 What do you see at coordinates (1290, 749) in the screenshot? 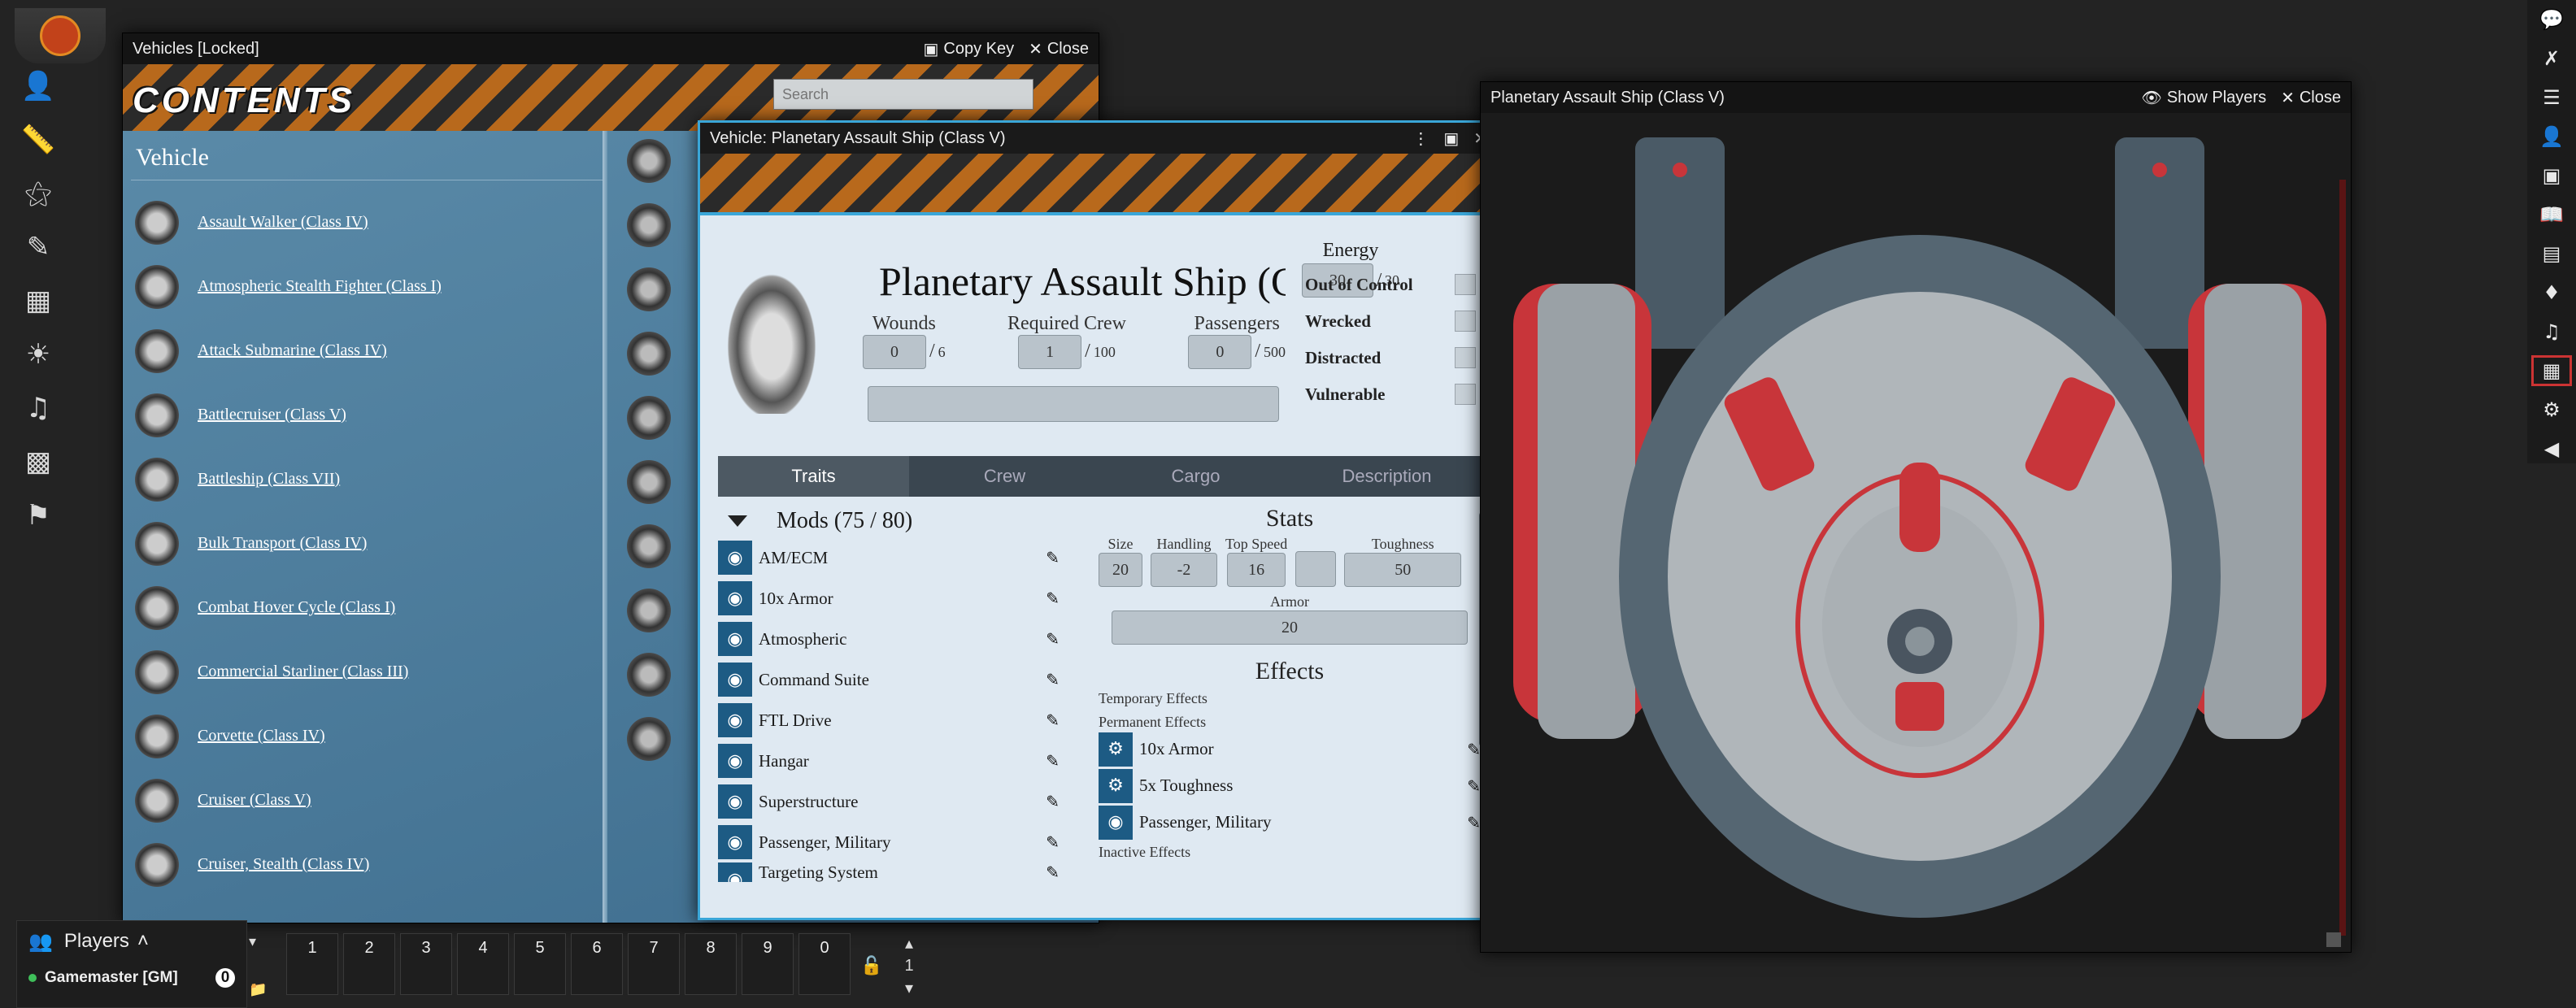
I see `list-item: ⚙ 10x Armor ✎` at bounding box center [1290, 749].